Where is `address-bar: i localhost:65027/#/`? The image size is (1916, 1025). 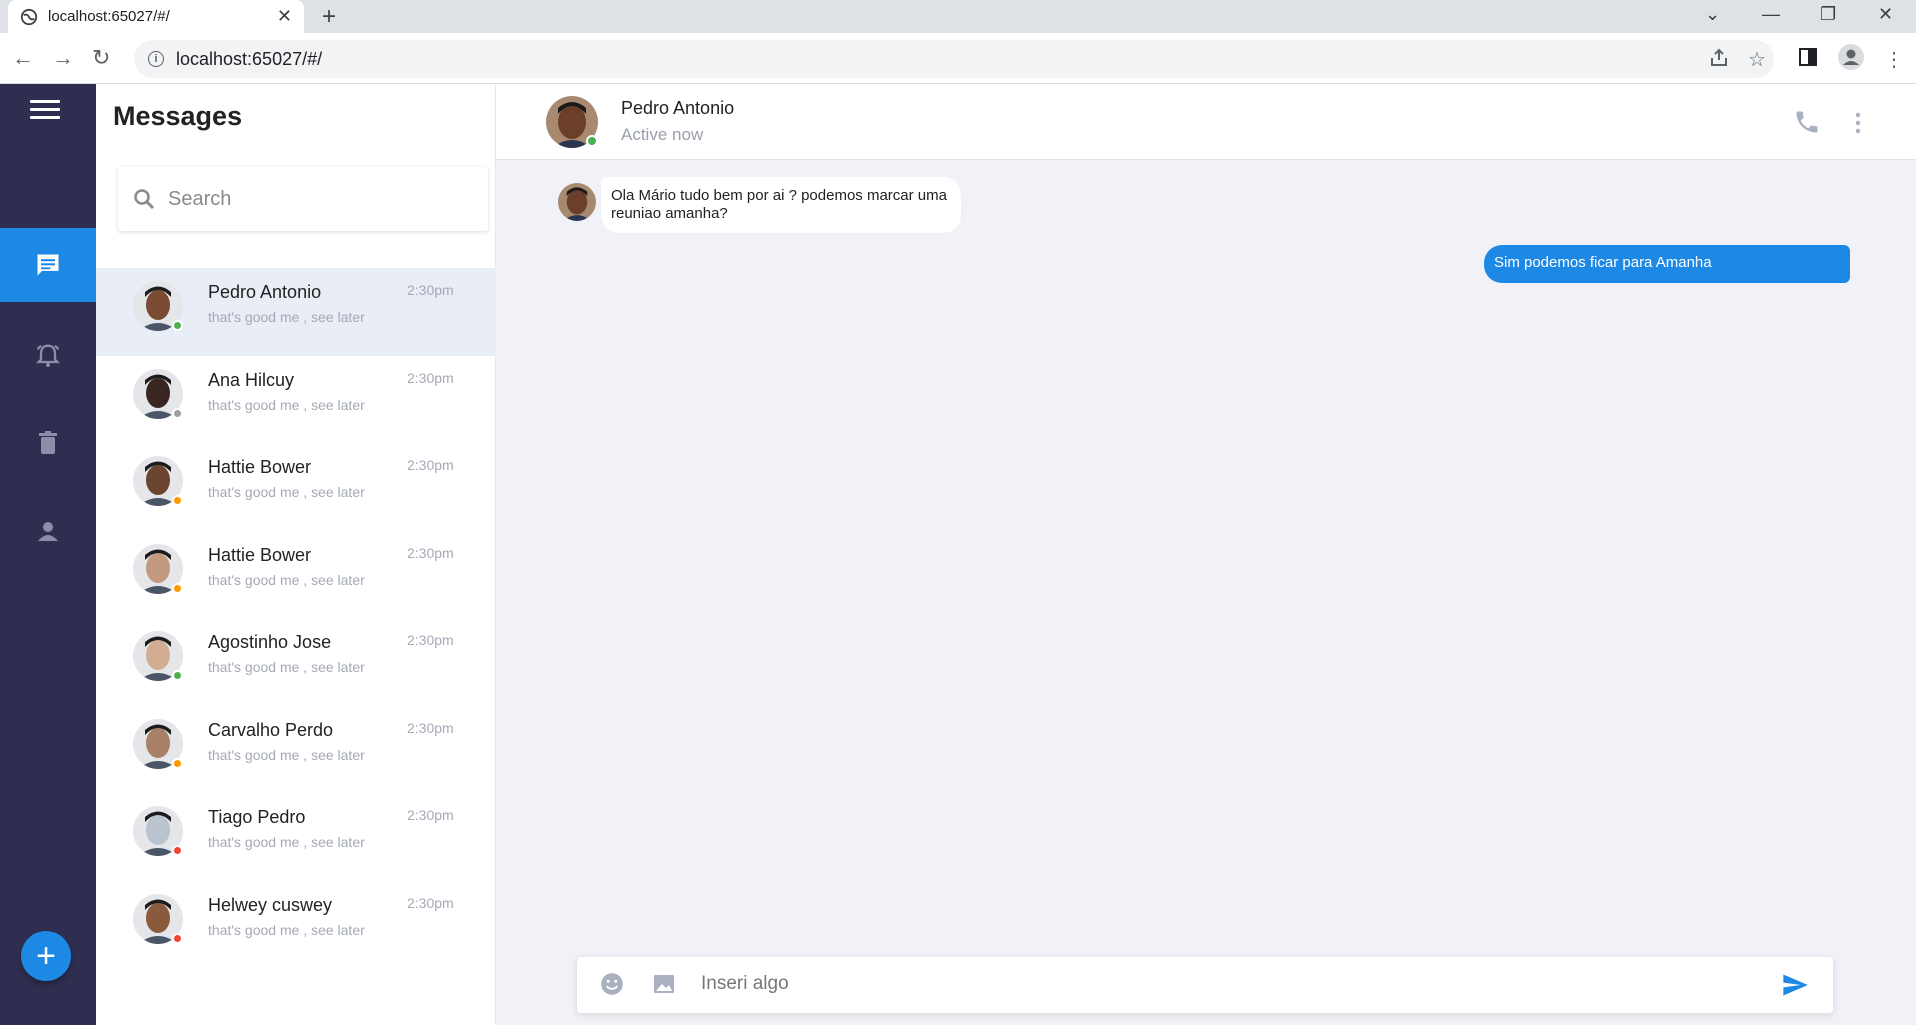 address-bar: i localhost:65027/#/ is located at coordinates (954, 59).